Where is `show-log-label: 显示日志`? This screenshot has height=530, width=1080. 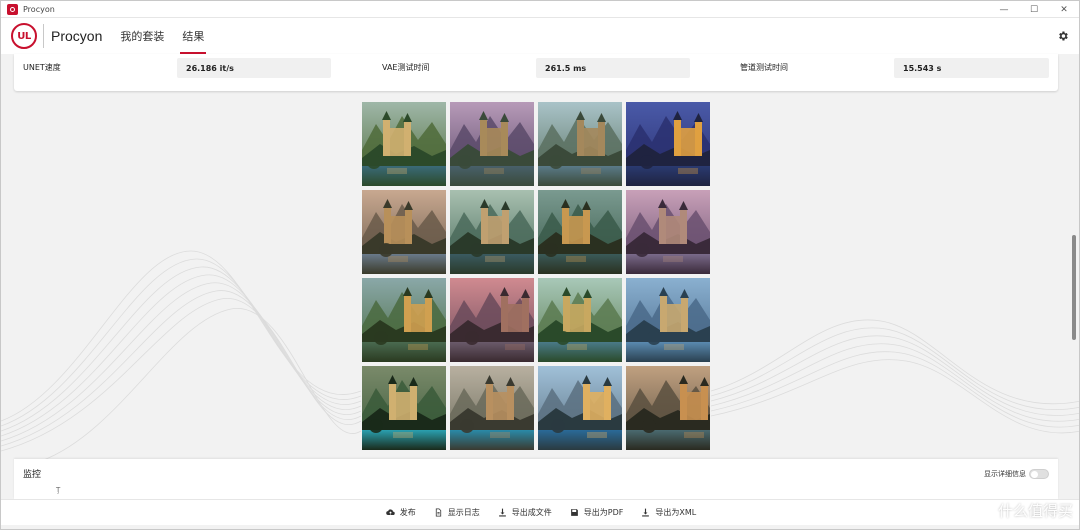 show-log-label: 显示日志 is located at coordinates (463, 512).